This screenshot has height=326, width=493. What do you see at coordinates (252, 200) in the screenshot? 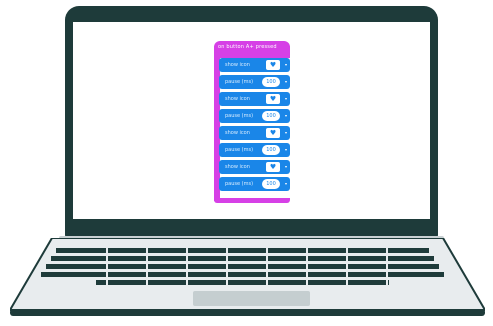
I see `event-block-foot` at bounding box center [252, 200].